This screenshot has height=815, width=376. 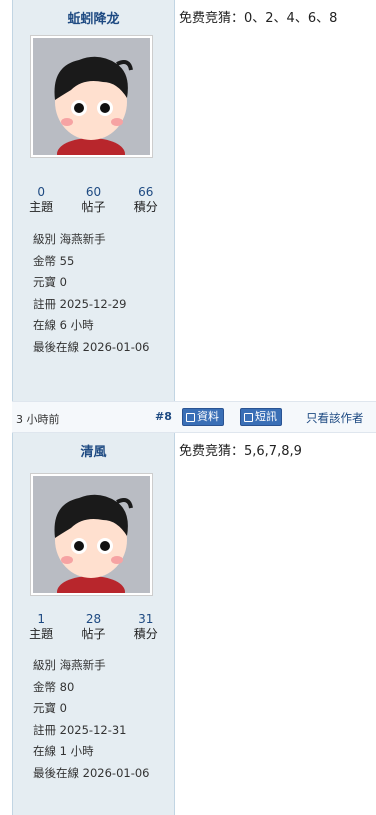 I want to click on info-gold: 金幣 55, so click(x=54, y=260).